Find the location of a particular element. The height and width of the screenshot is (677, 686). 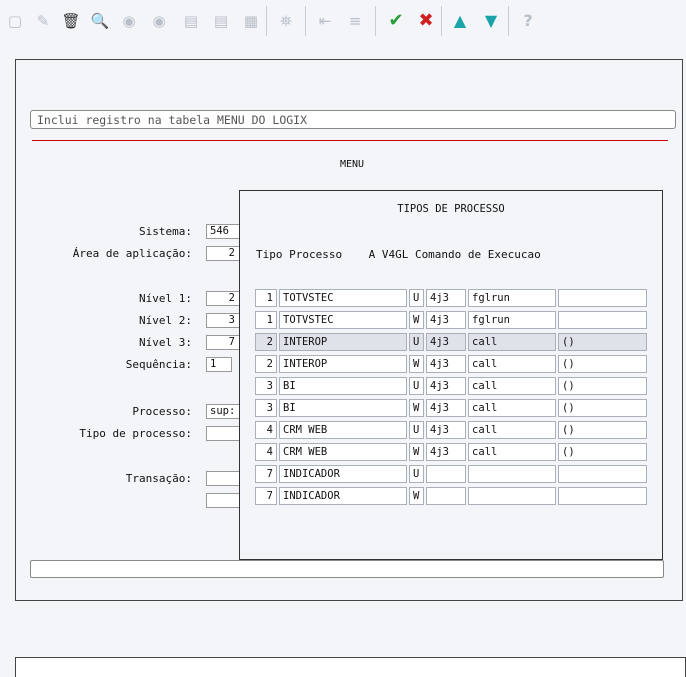

form-title: MENU is located at coordinates (352, 164).